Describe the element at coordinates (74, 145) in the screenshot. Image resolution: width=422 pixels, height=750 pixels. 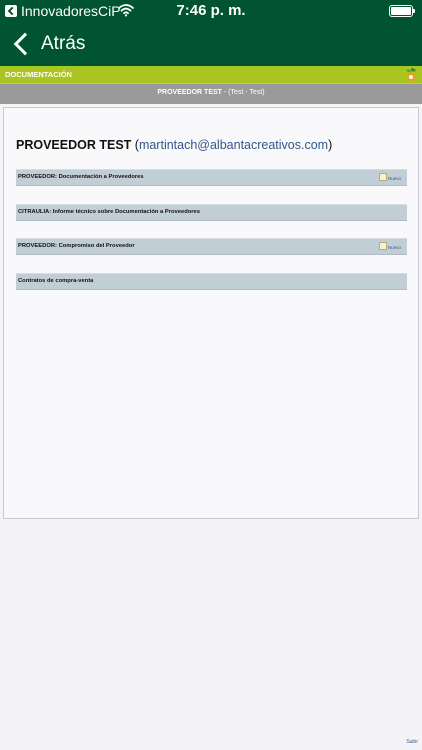
I see `user-name: PROVEEDOR TEST` at that location.